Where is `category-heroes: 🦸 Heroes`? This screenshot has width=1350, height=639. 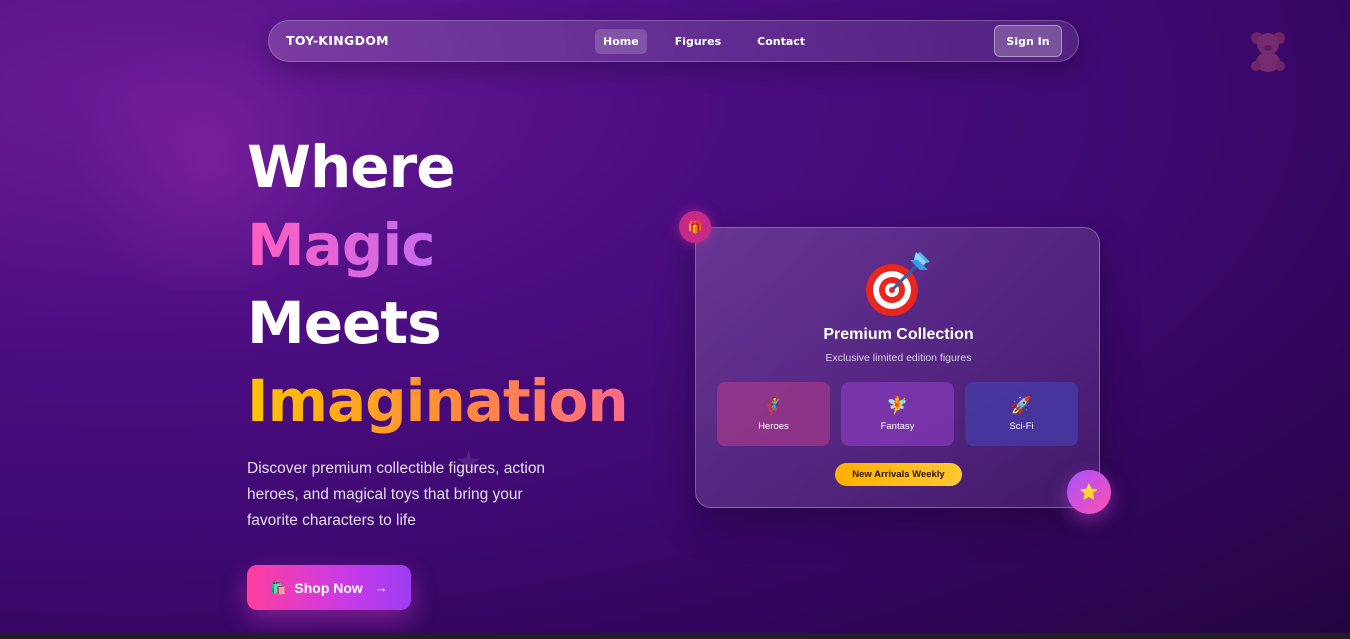
category-heroes: 🦸 Heroes is located at coordinates (773, 414).